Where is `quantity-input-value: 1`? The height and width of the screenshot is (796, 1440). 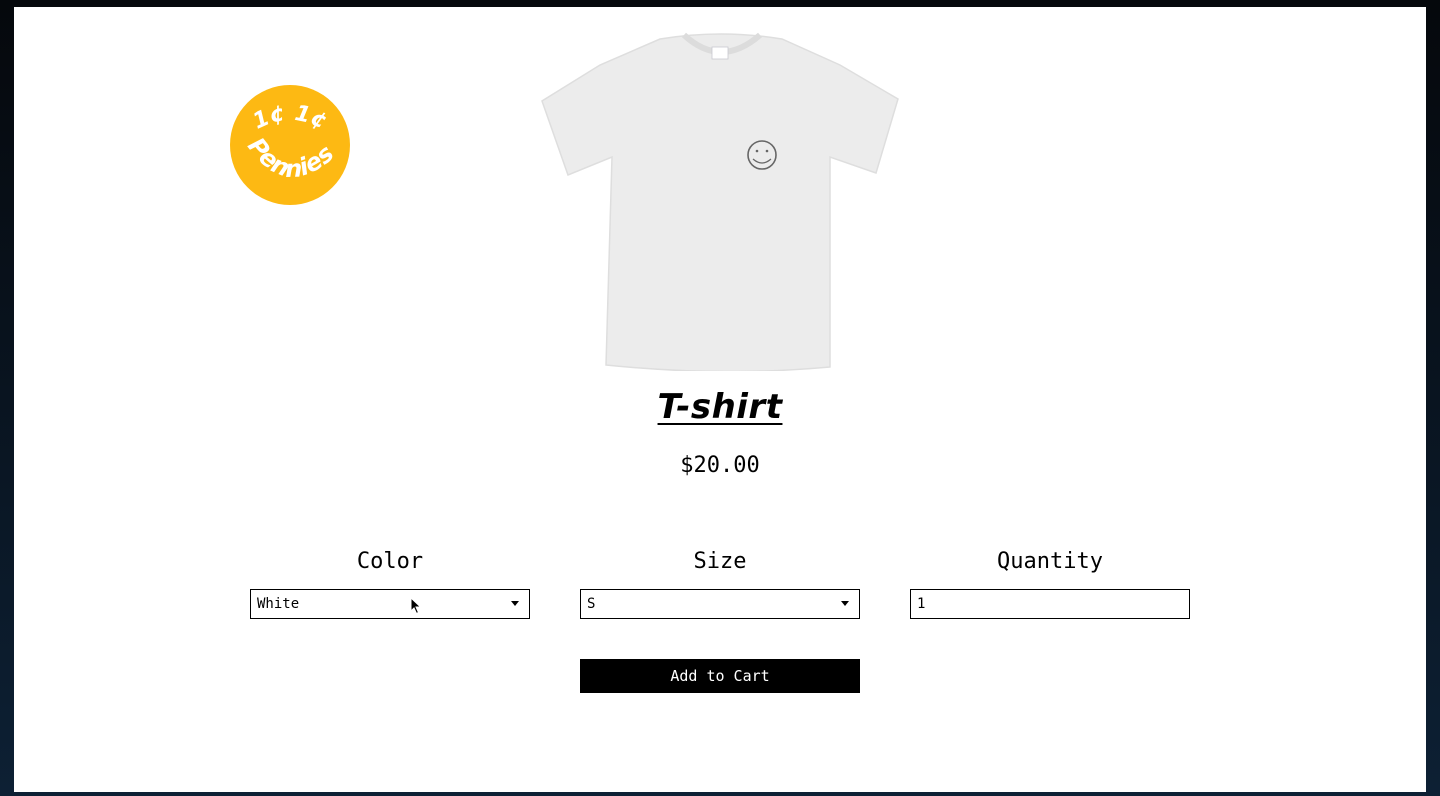 quantity-input-value: 1 is located at coordinates (921, 604).